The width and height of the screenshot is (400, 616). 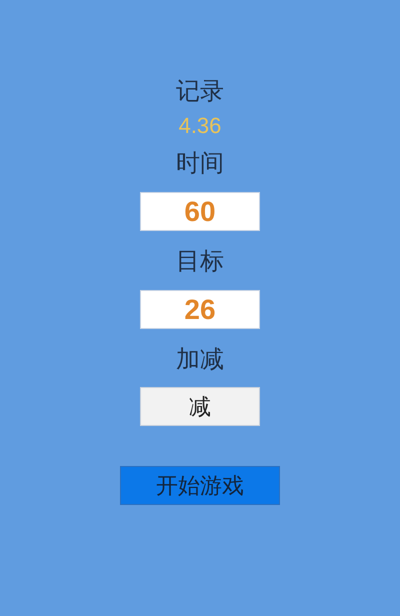 What do you see at coordinates (200, 359) in the screenshot?
I see `mode-label: 加减` at bounding box center [200, 359].